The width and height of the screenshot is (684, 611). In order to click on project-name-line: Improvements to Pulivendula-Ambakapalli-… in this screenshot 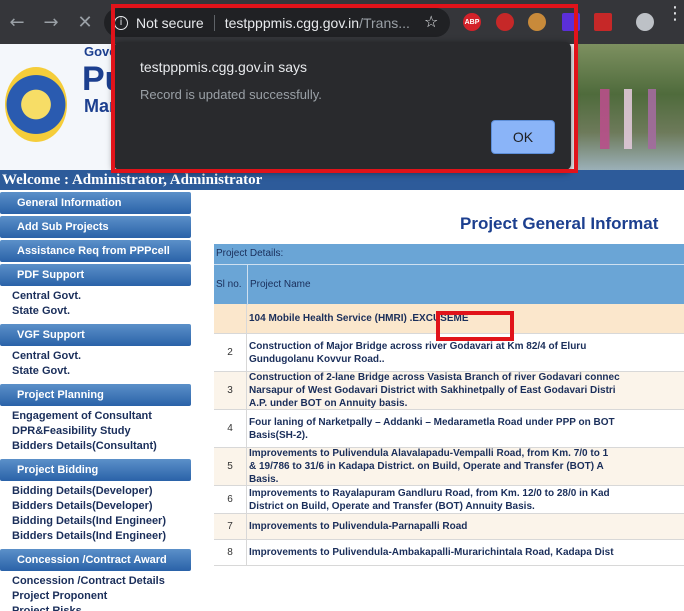, I will do `click(431, 552)`.